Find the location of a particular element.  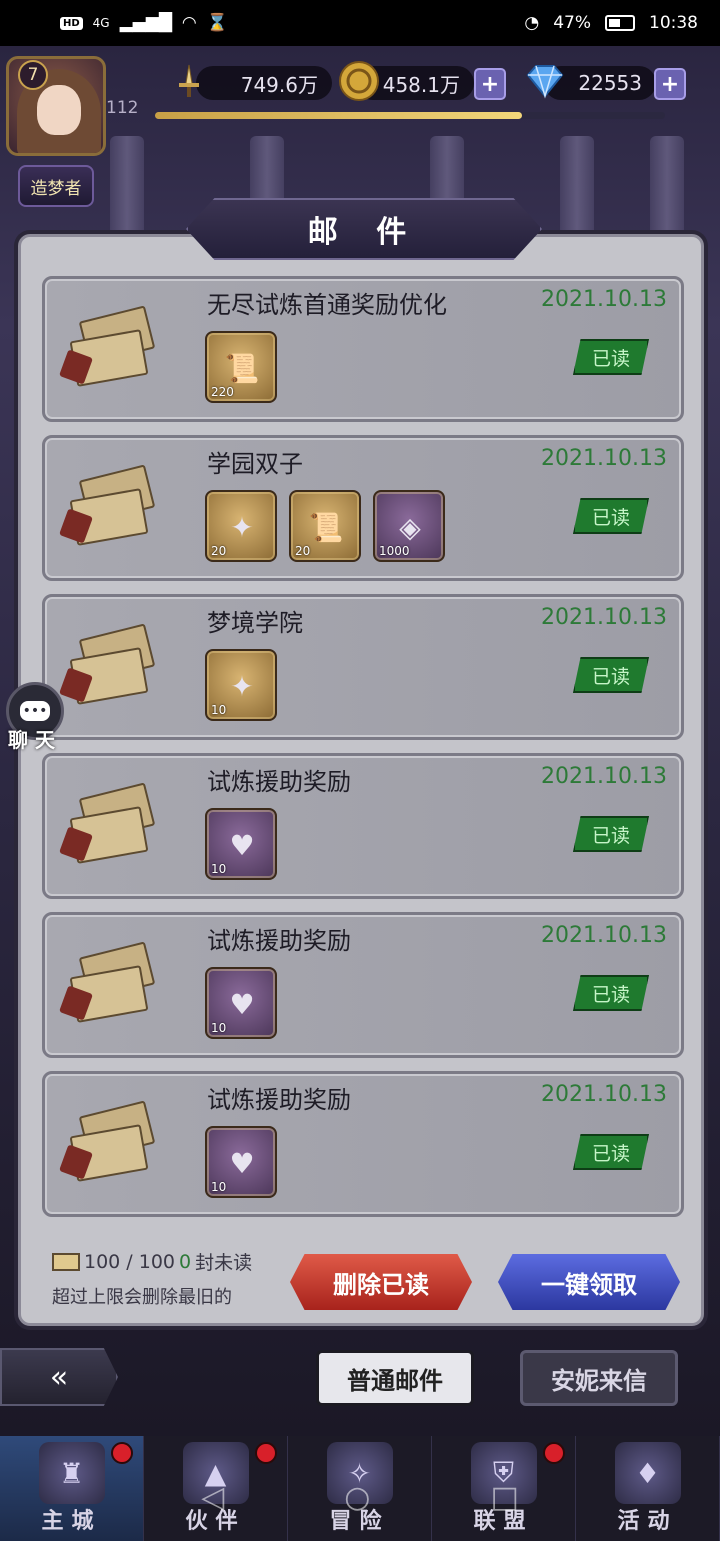

compass-icon: ✧ is located at coordinates (359, 1473).